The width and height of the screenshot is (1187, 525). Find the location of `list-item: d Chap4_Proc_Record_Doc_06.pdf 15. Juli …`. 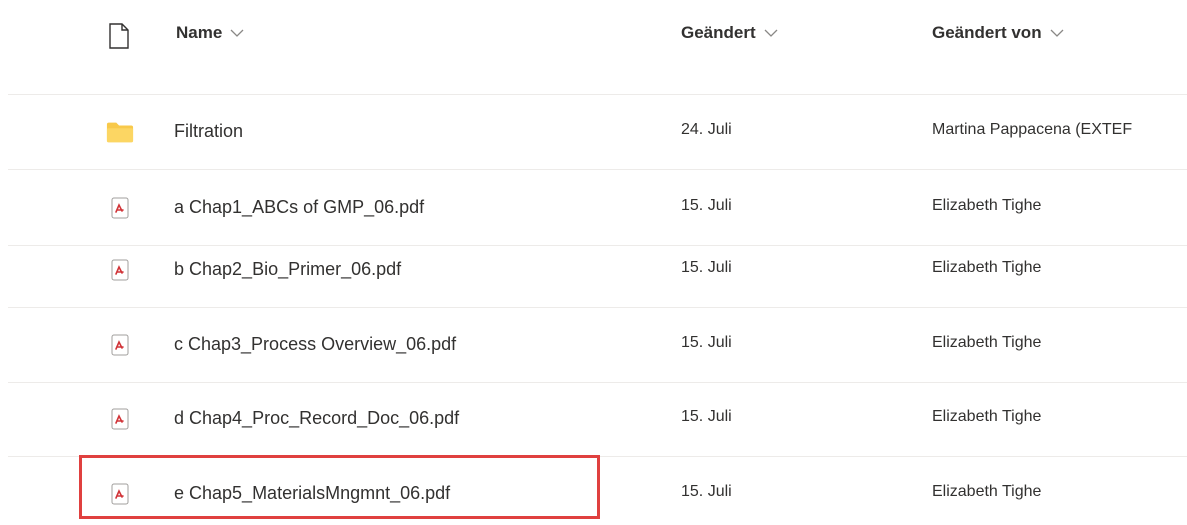

list-item: d Chap4_Proc_Record_Doc_06.pdf 15. Juli … is located at coordinates (597, 419).